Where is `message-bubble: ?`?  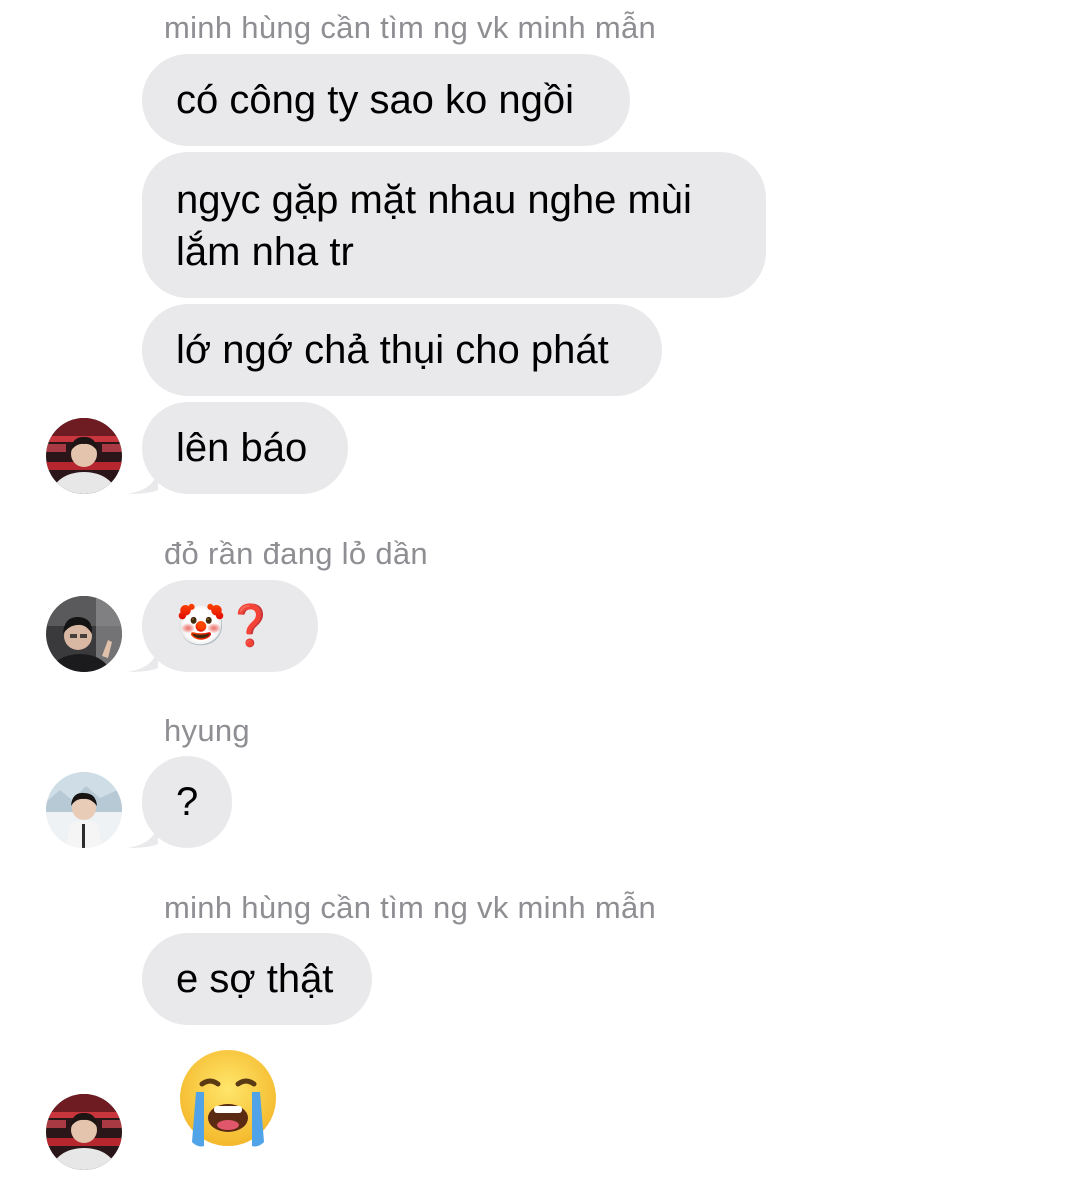 message-bubble: ? is located at coordinates (180, 802).